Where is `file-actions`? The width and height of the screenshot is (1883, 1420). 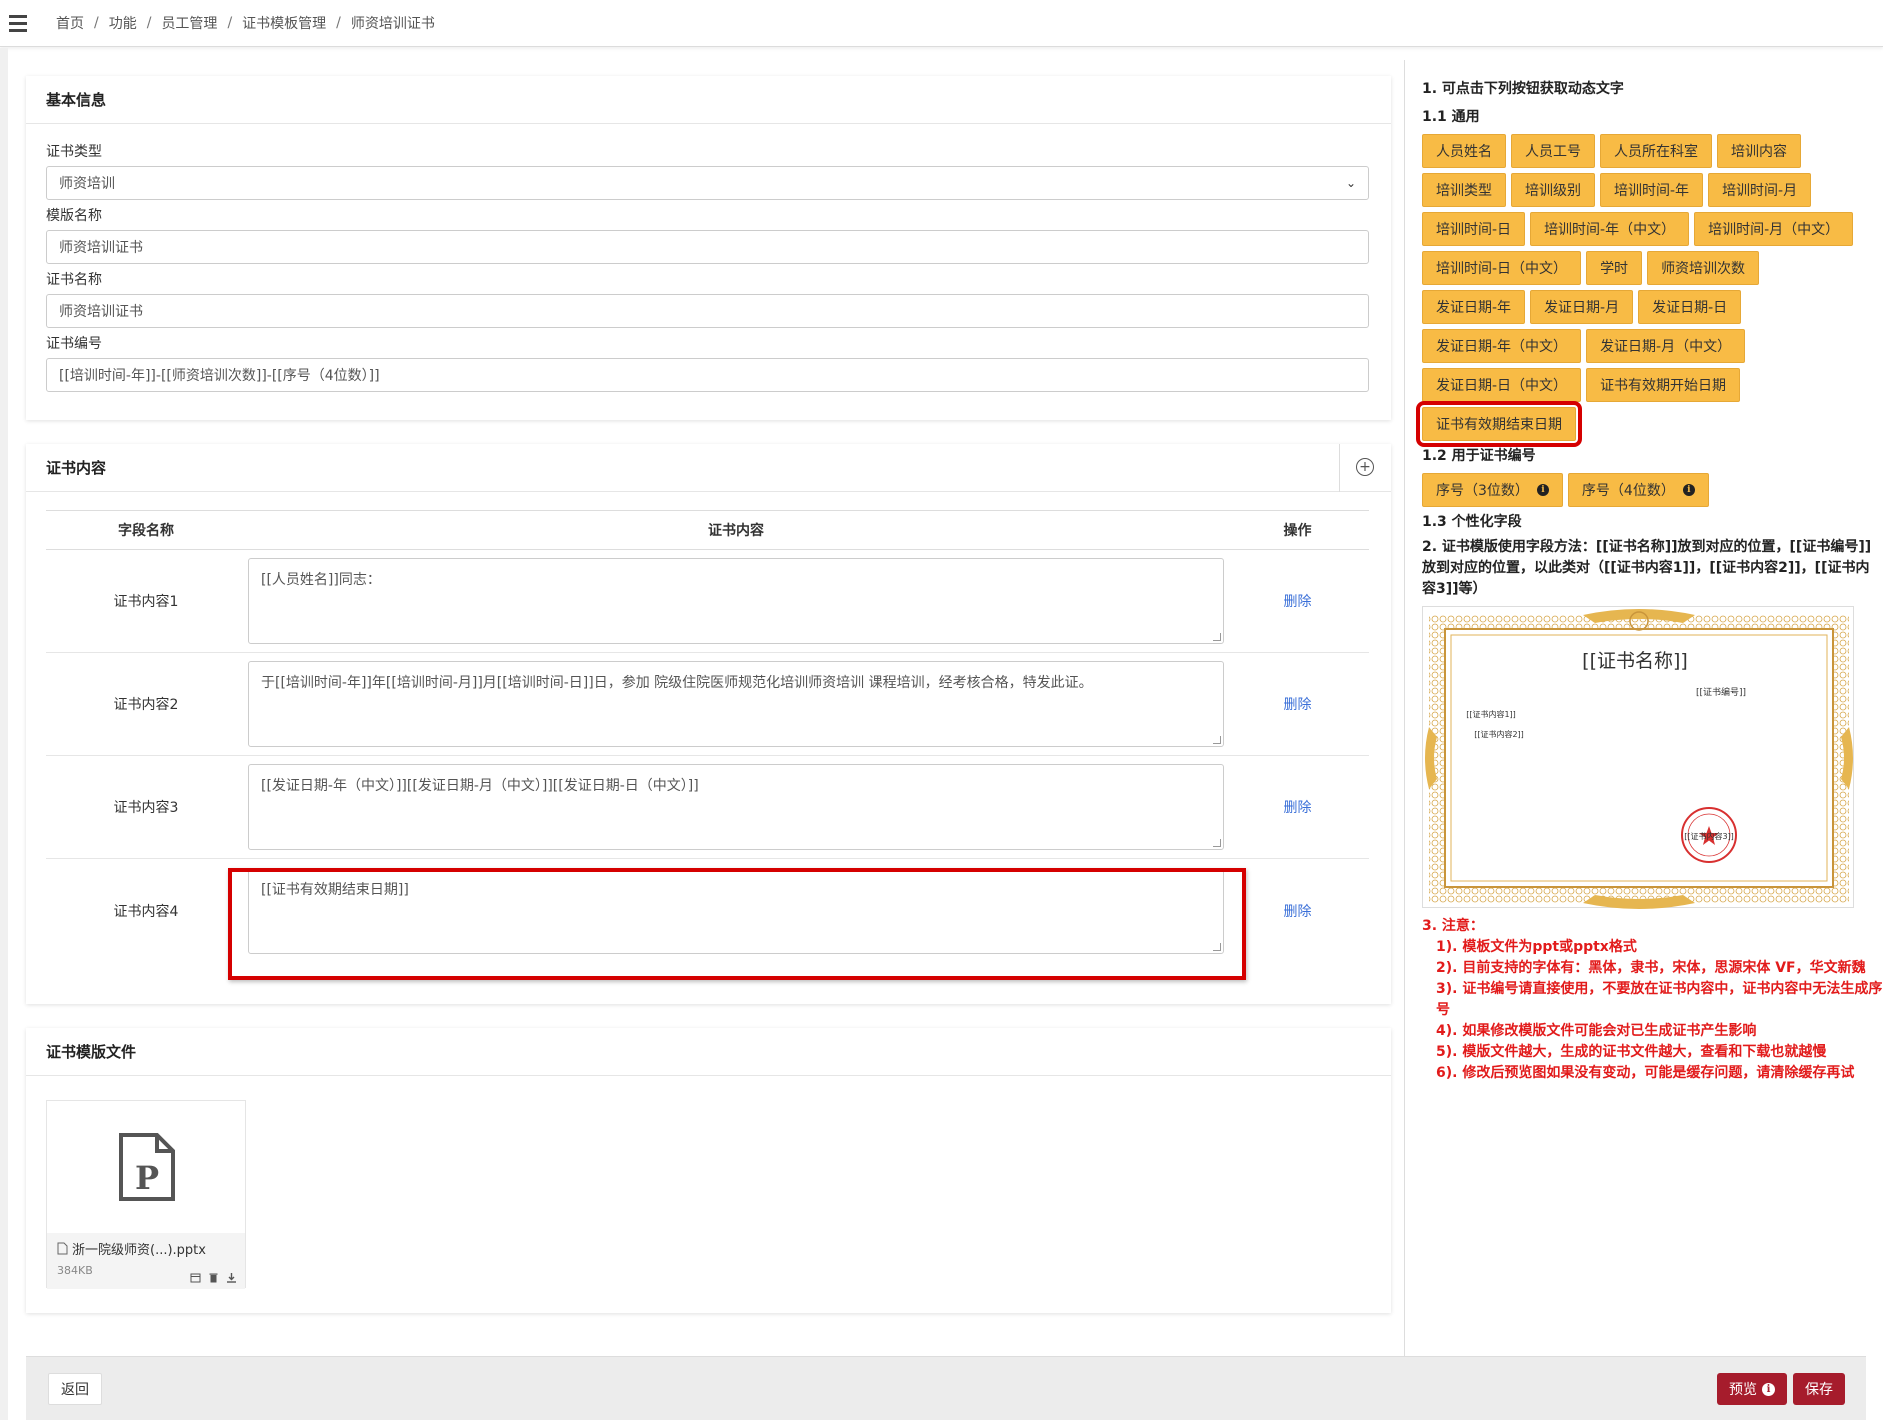
file-actions is located at coordinates (213, 1277).